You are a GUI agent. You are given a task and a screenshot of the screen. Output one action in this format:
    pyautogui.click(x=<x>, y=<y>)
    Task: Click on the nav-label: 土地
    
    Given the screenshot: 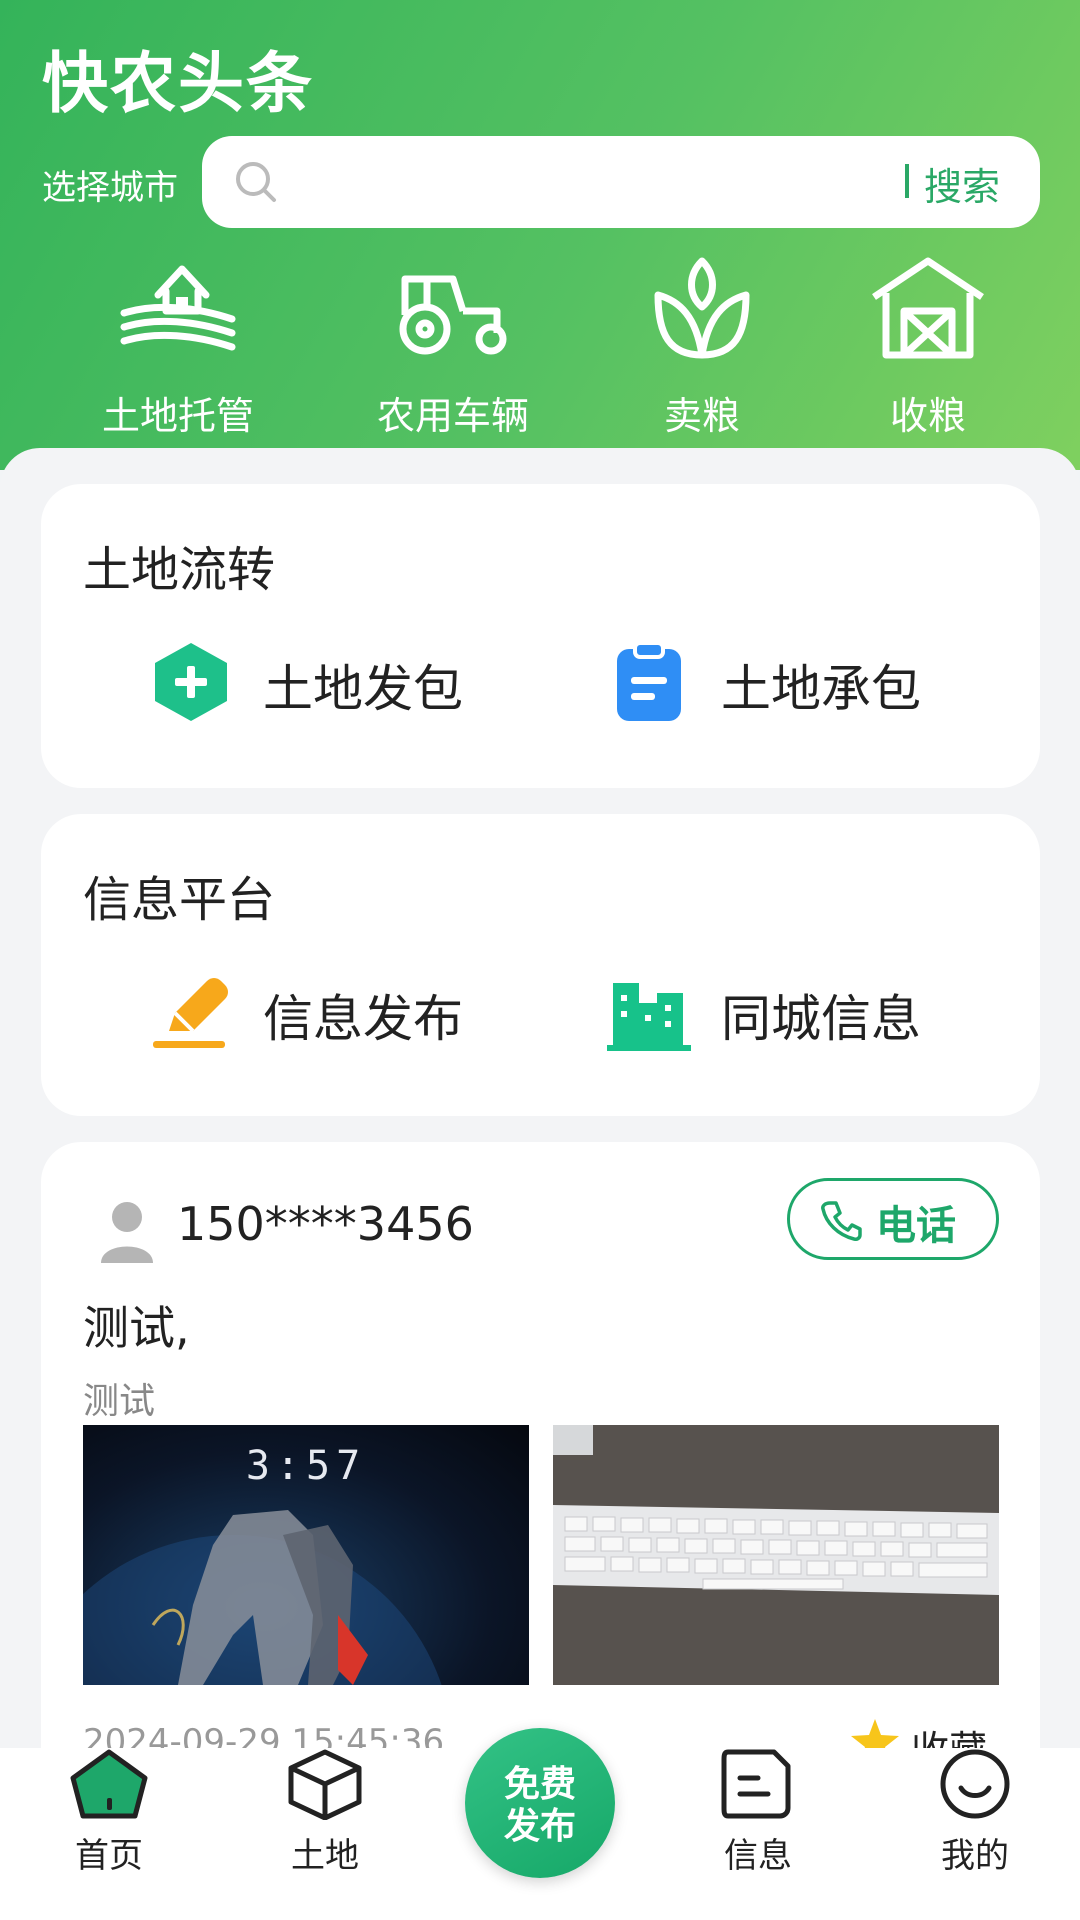 What is the action you would take?
    pyautogui.click(x=325, y=1856)
    